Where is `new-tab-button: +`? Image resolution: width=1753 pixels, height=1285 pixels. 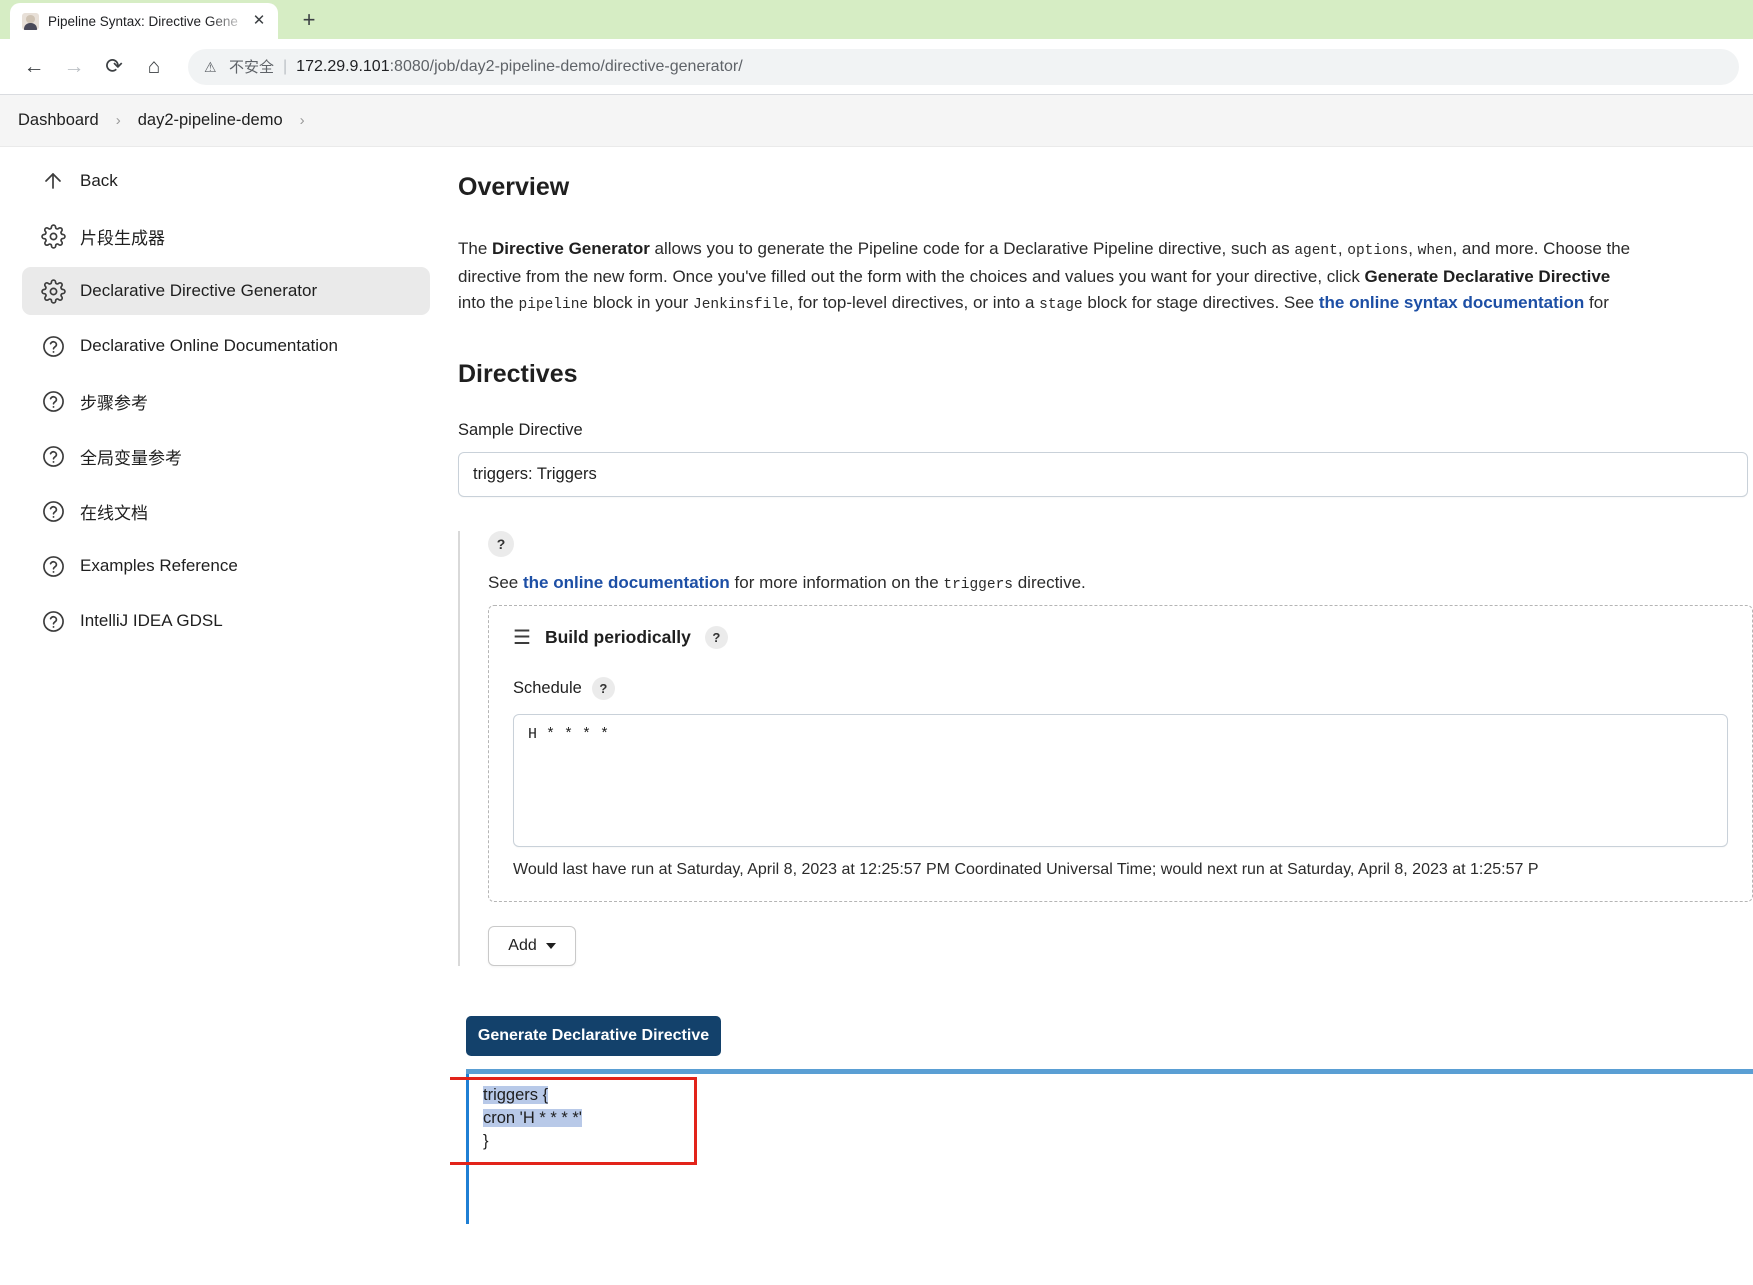 new-tab-button: + is located at coordinates (309, 21).